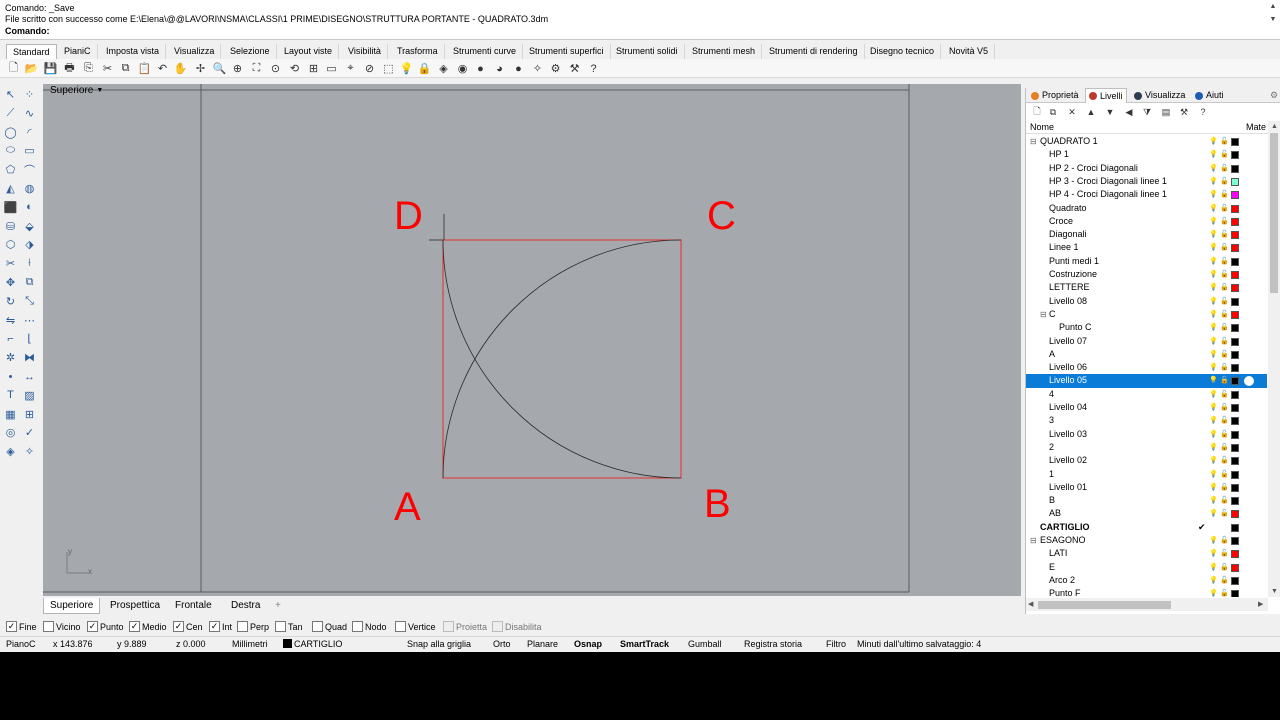  I want to click on toolbar-tab: Strumenti superfici, so click(567, 51).